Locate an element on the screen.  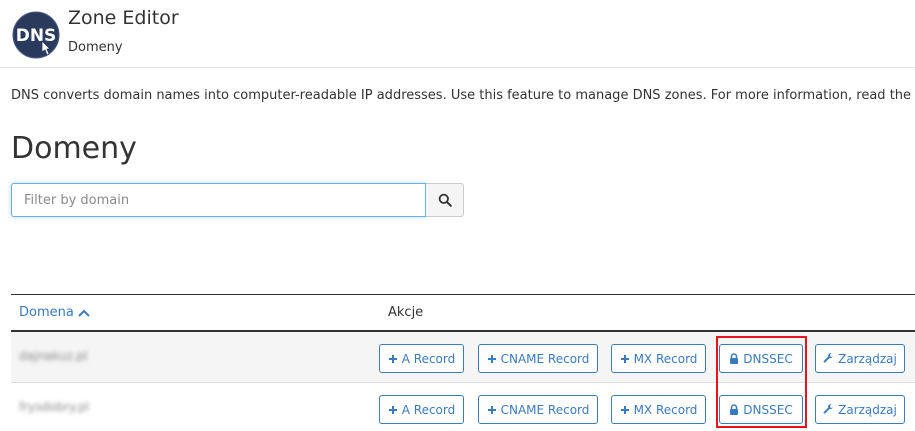
search-button is located at coordinates (445, 200).